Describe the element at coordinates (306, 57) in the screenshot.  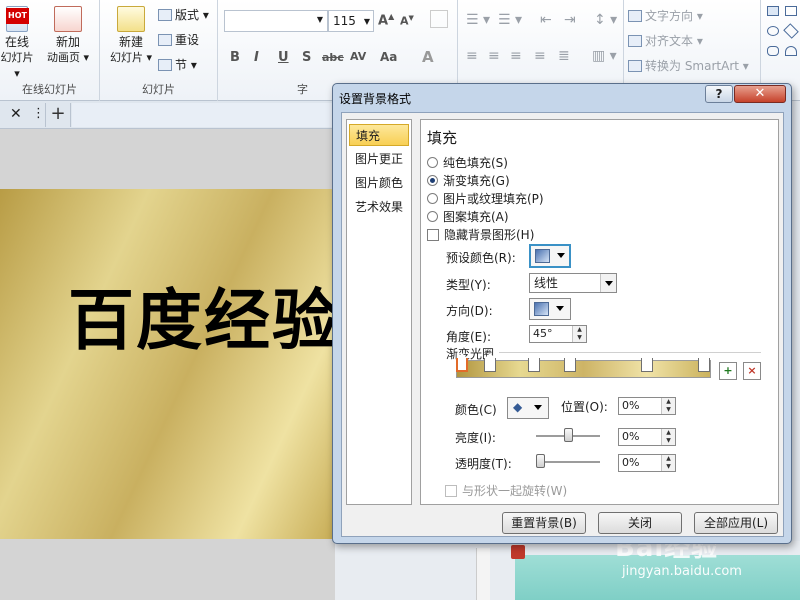
I see `shadow-button: S` at that location.